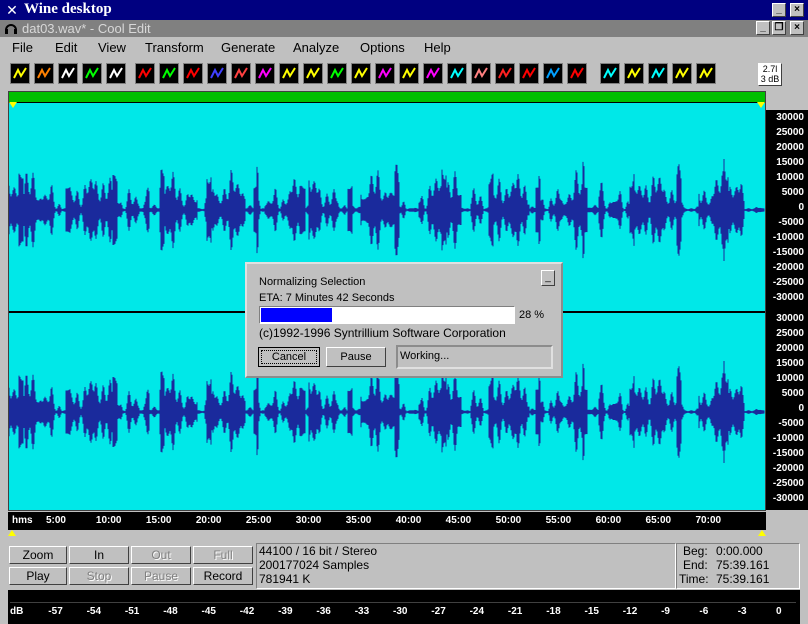 This screenshot has width=808, height=624. Describe the element at coordinates (577, 73) in the screenshot. I see `distort-icon-button` at that location.